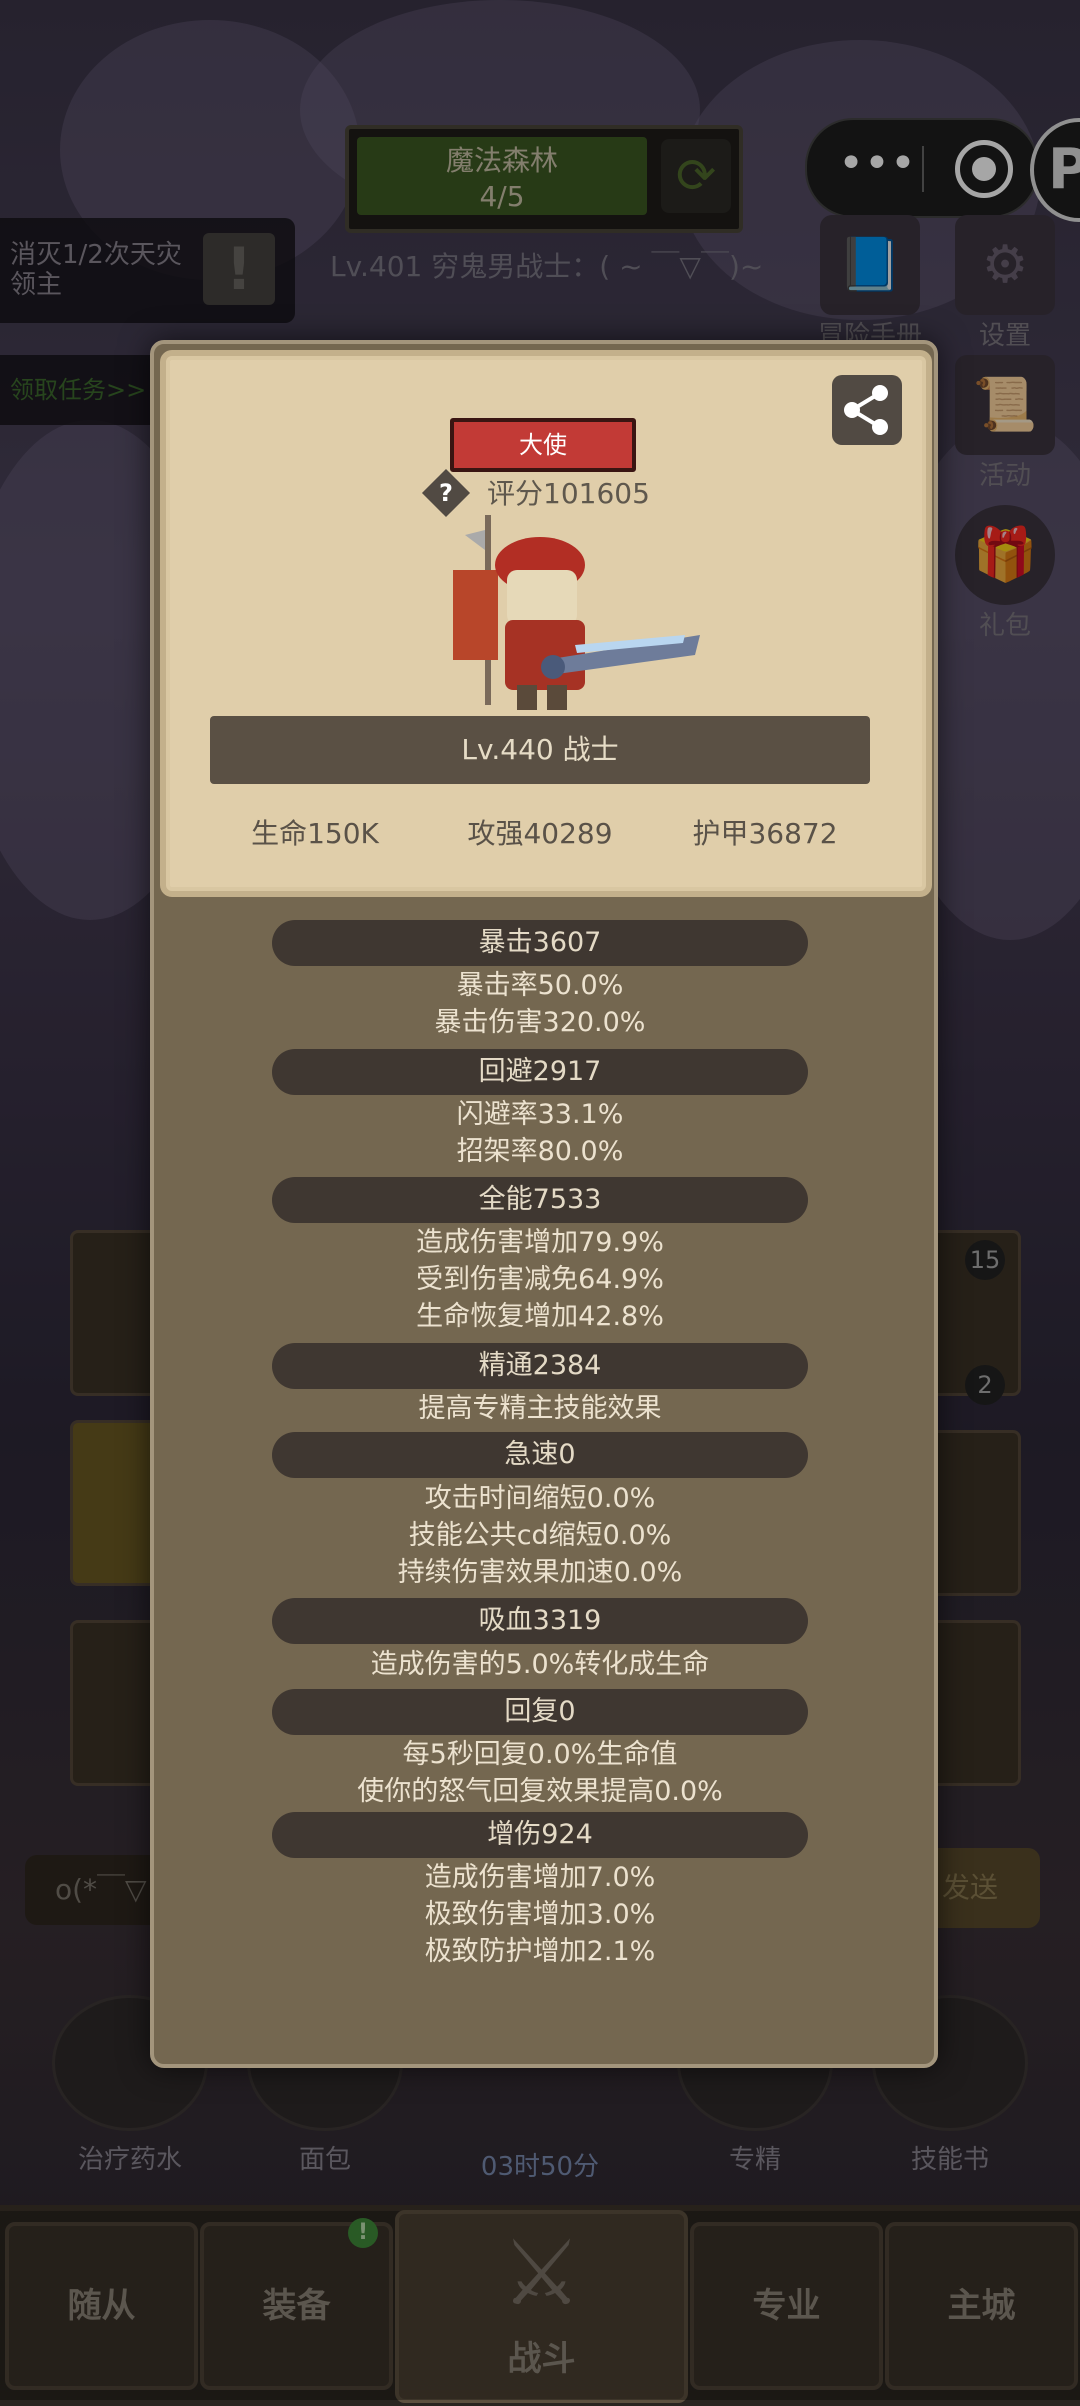 The image size is (1080, 2406). I want to click on hero-level-class: Lv.440 战士, so click(540, 750).